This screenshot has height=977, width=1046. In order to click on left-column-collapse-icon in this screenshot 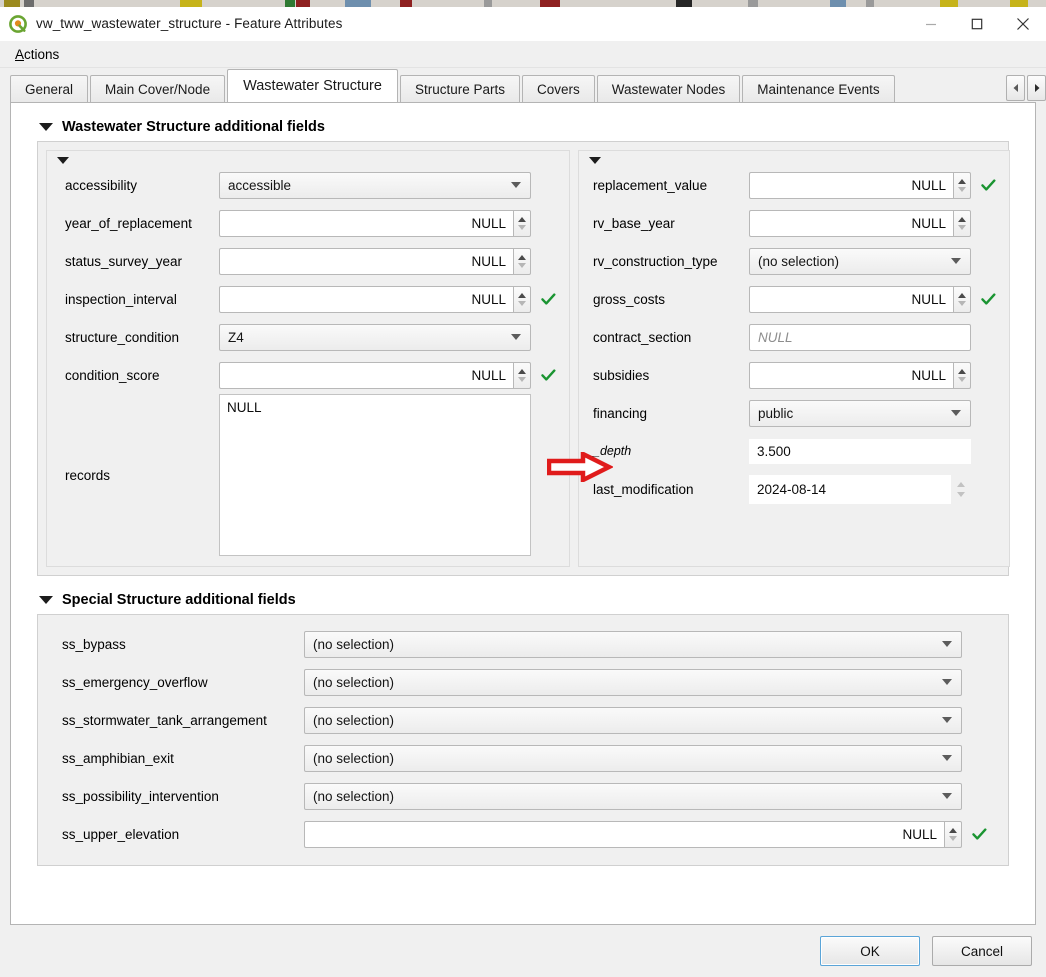, I will do `click(63, 160)`.